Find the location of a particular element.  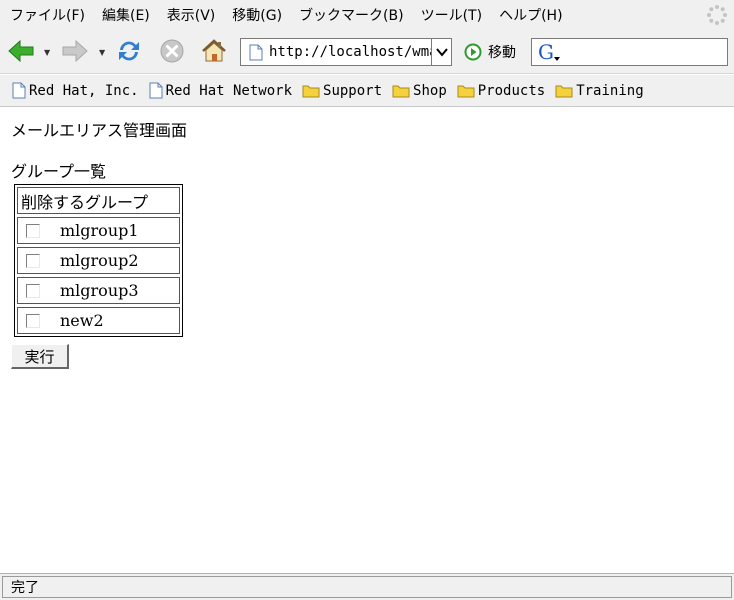

navigation-toolbar: ▼ ▼ http://localhost/wmail/ is located at coordinates (367, 52).